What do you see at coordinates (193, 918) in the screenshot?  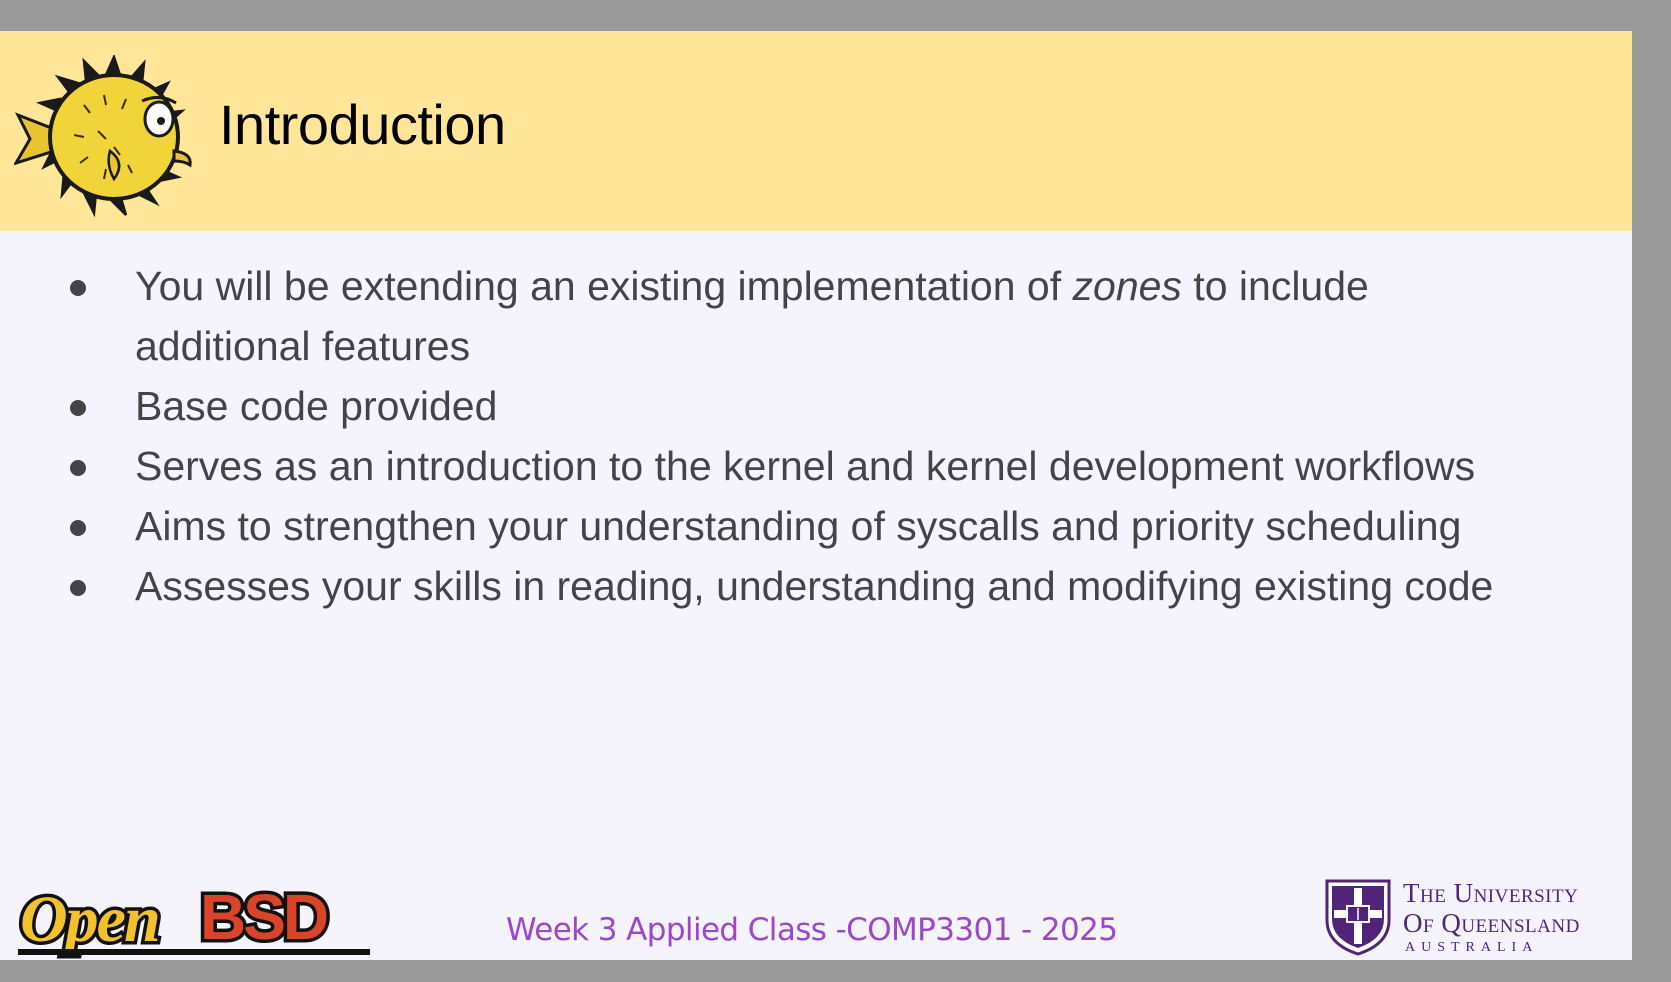 I see `openbsd-logo: Open BSD` at bounding box center [193, 918].